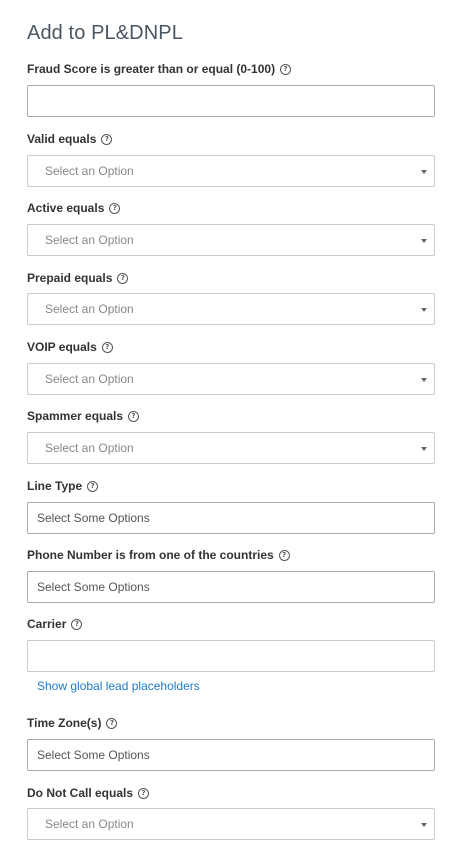  I want to click on do-not-call-select: Select an Option, so click(231, 824).